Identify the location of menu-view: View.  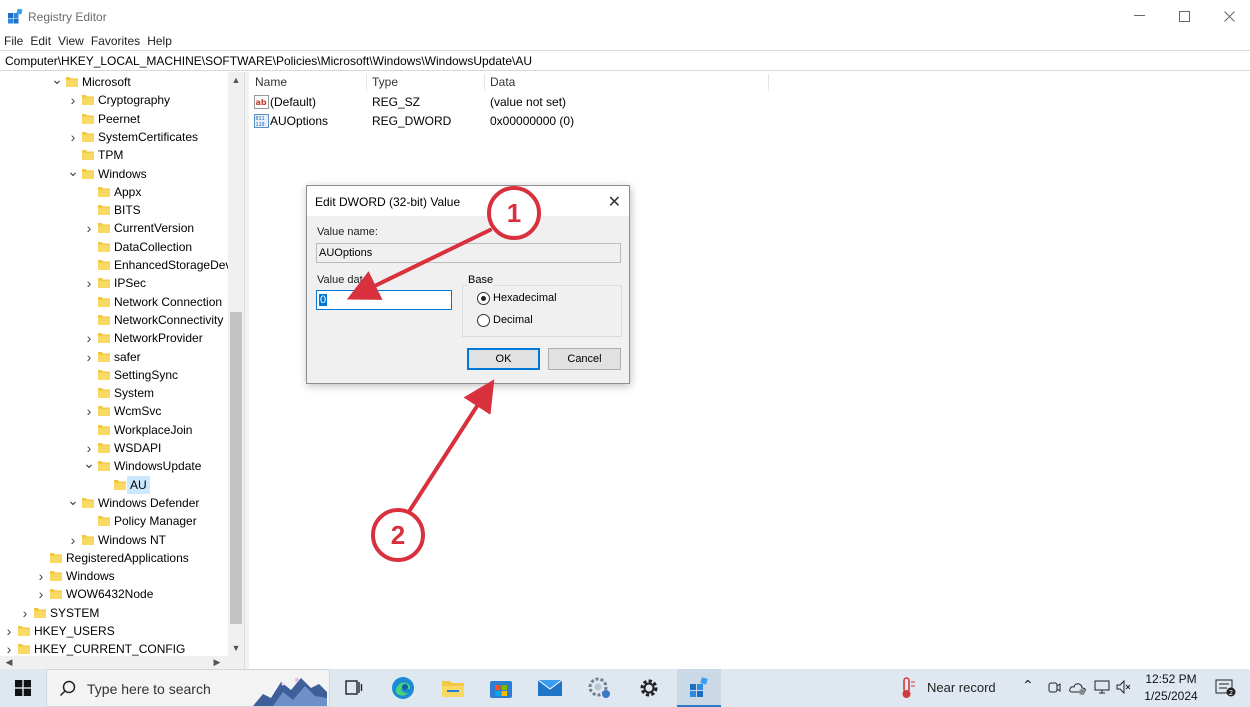
(70, 41).